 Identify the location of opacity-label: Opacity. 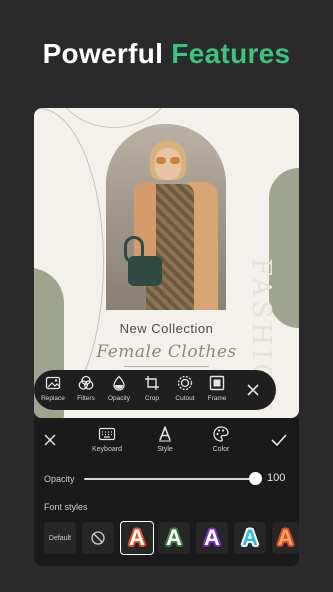
(59, 479).